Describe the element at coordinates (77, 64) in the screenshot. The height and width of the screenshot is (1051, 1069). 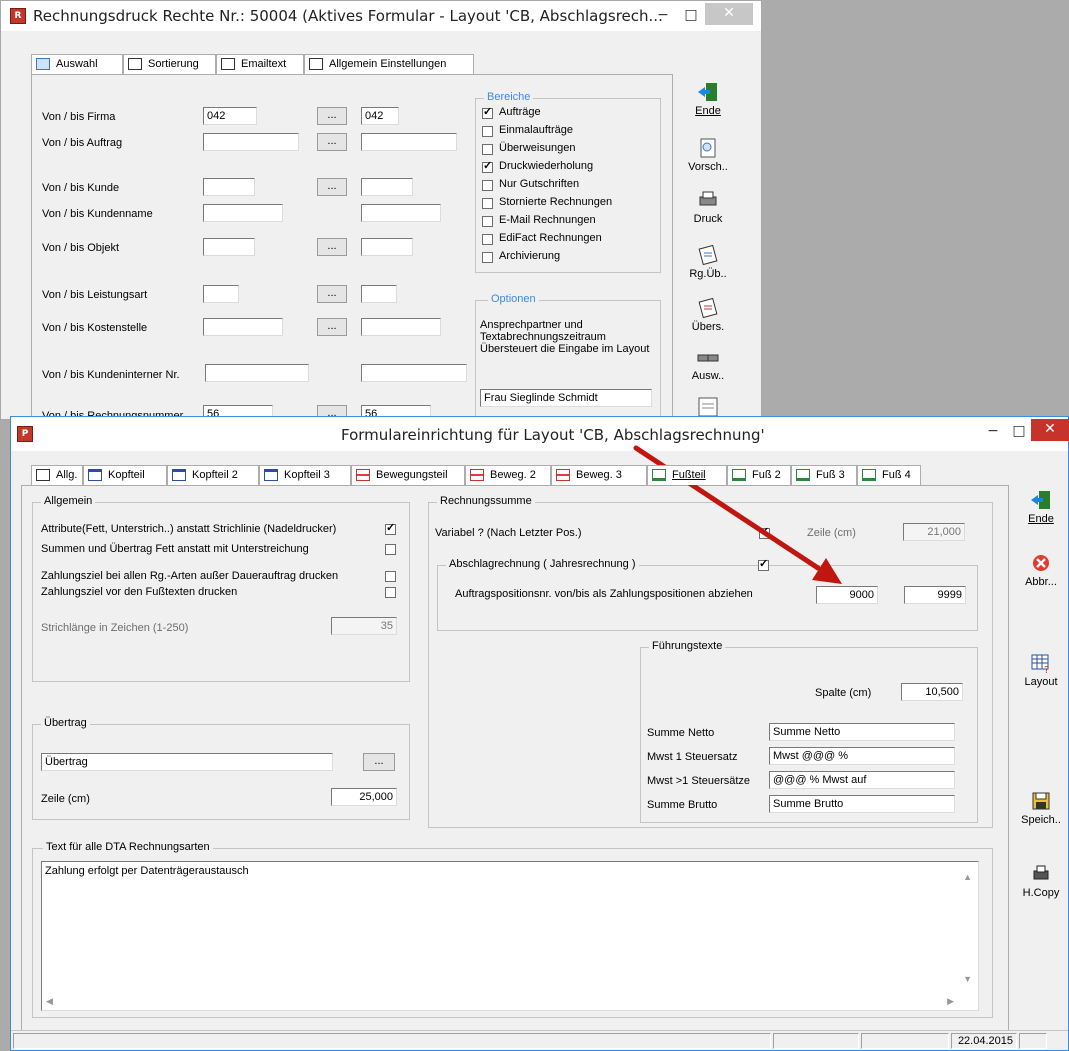
I see `tab-auswahl: Auswahl` at that location.